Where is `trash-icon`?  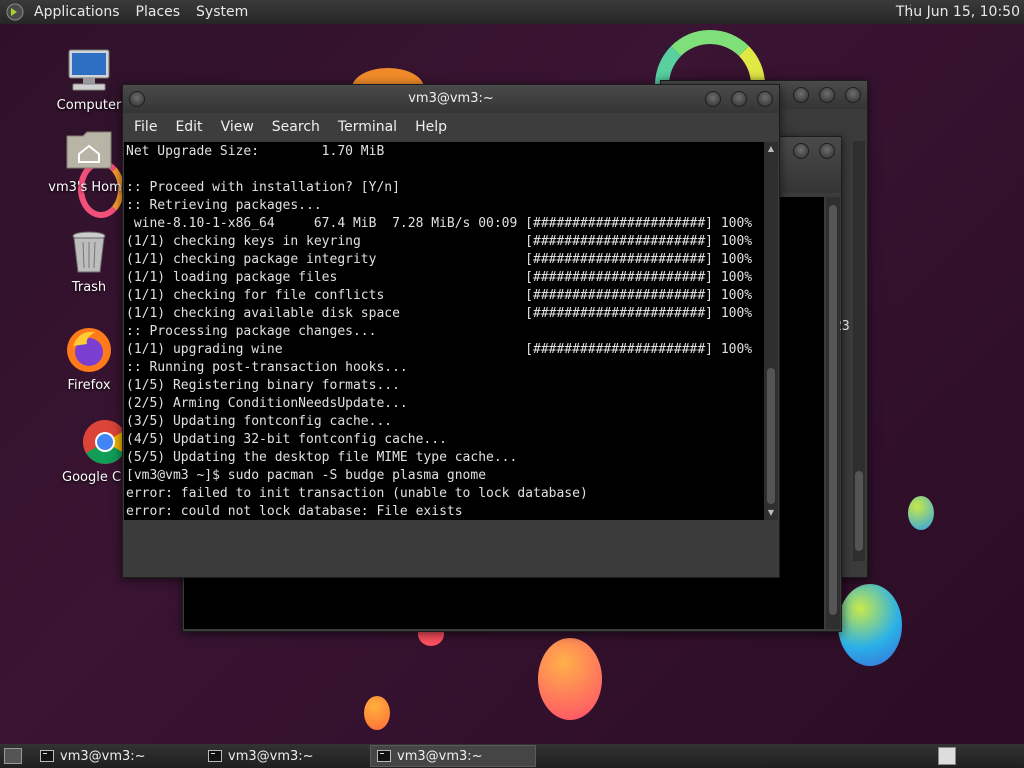 trash-icon is located at coordinates (89, 252).